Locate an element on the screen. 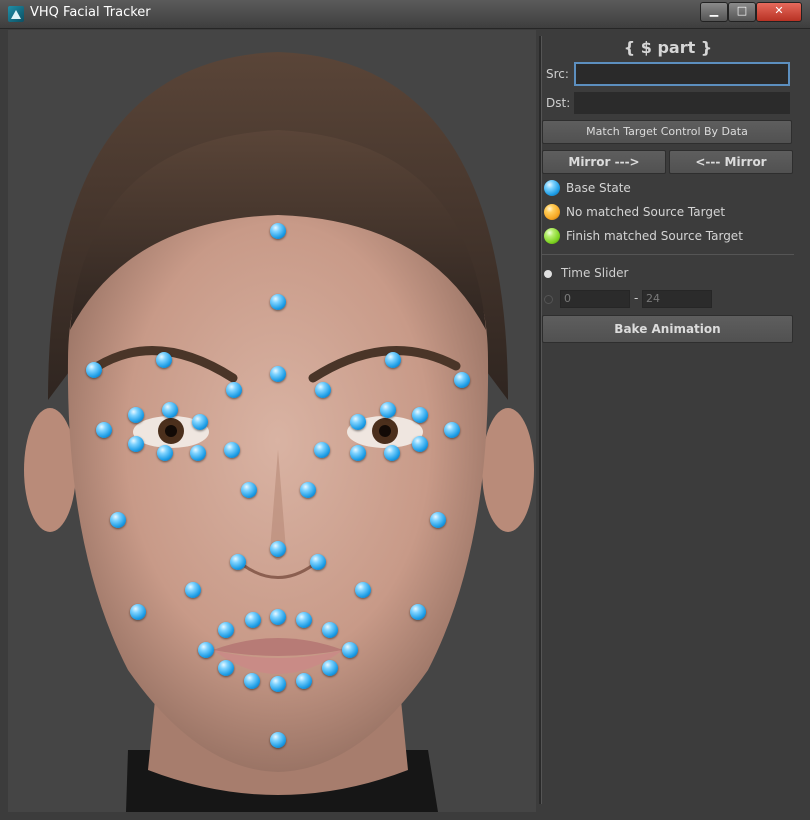 The height and width of the screenshot is (820, 810). match-target-button: Match Target Control By Data is located at coordinates (667, 132).